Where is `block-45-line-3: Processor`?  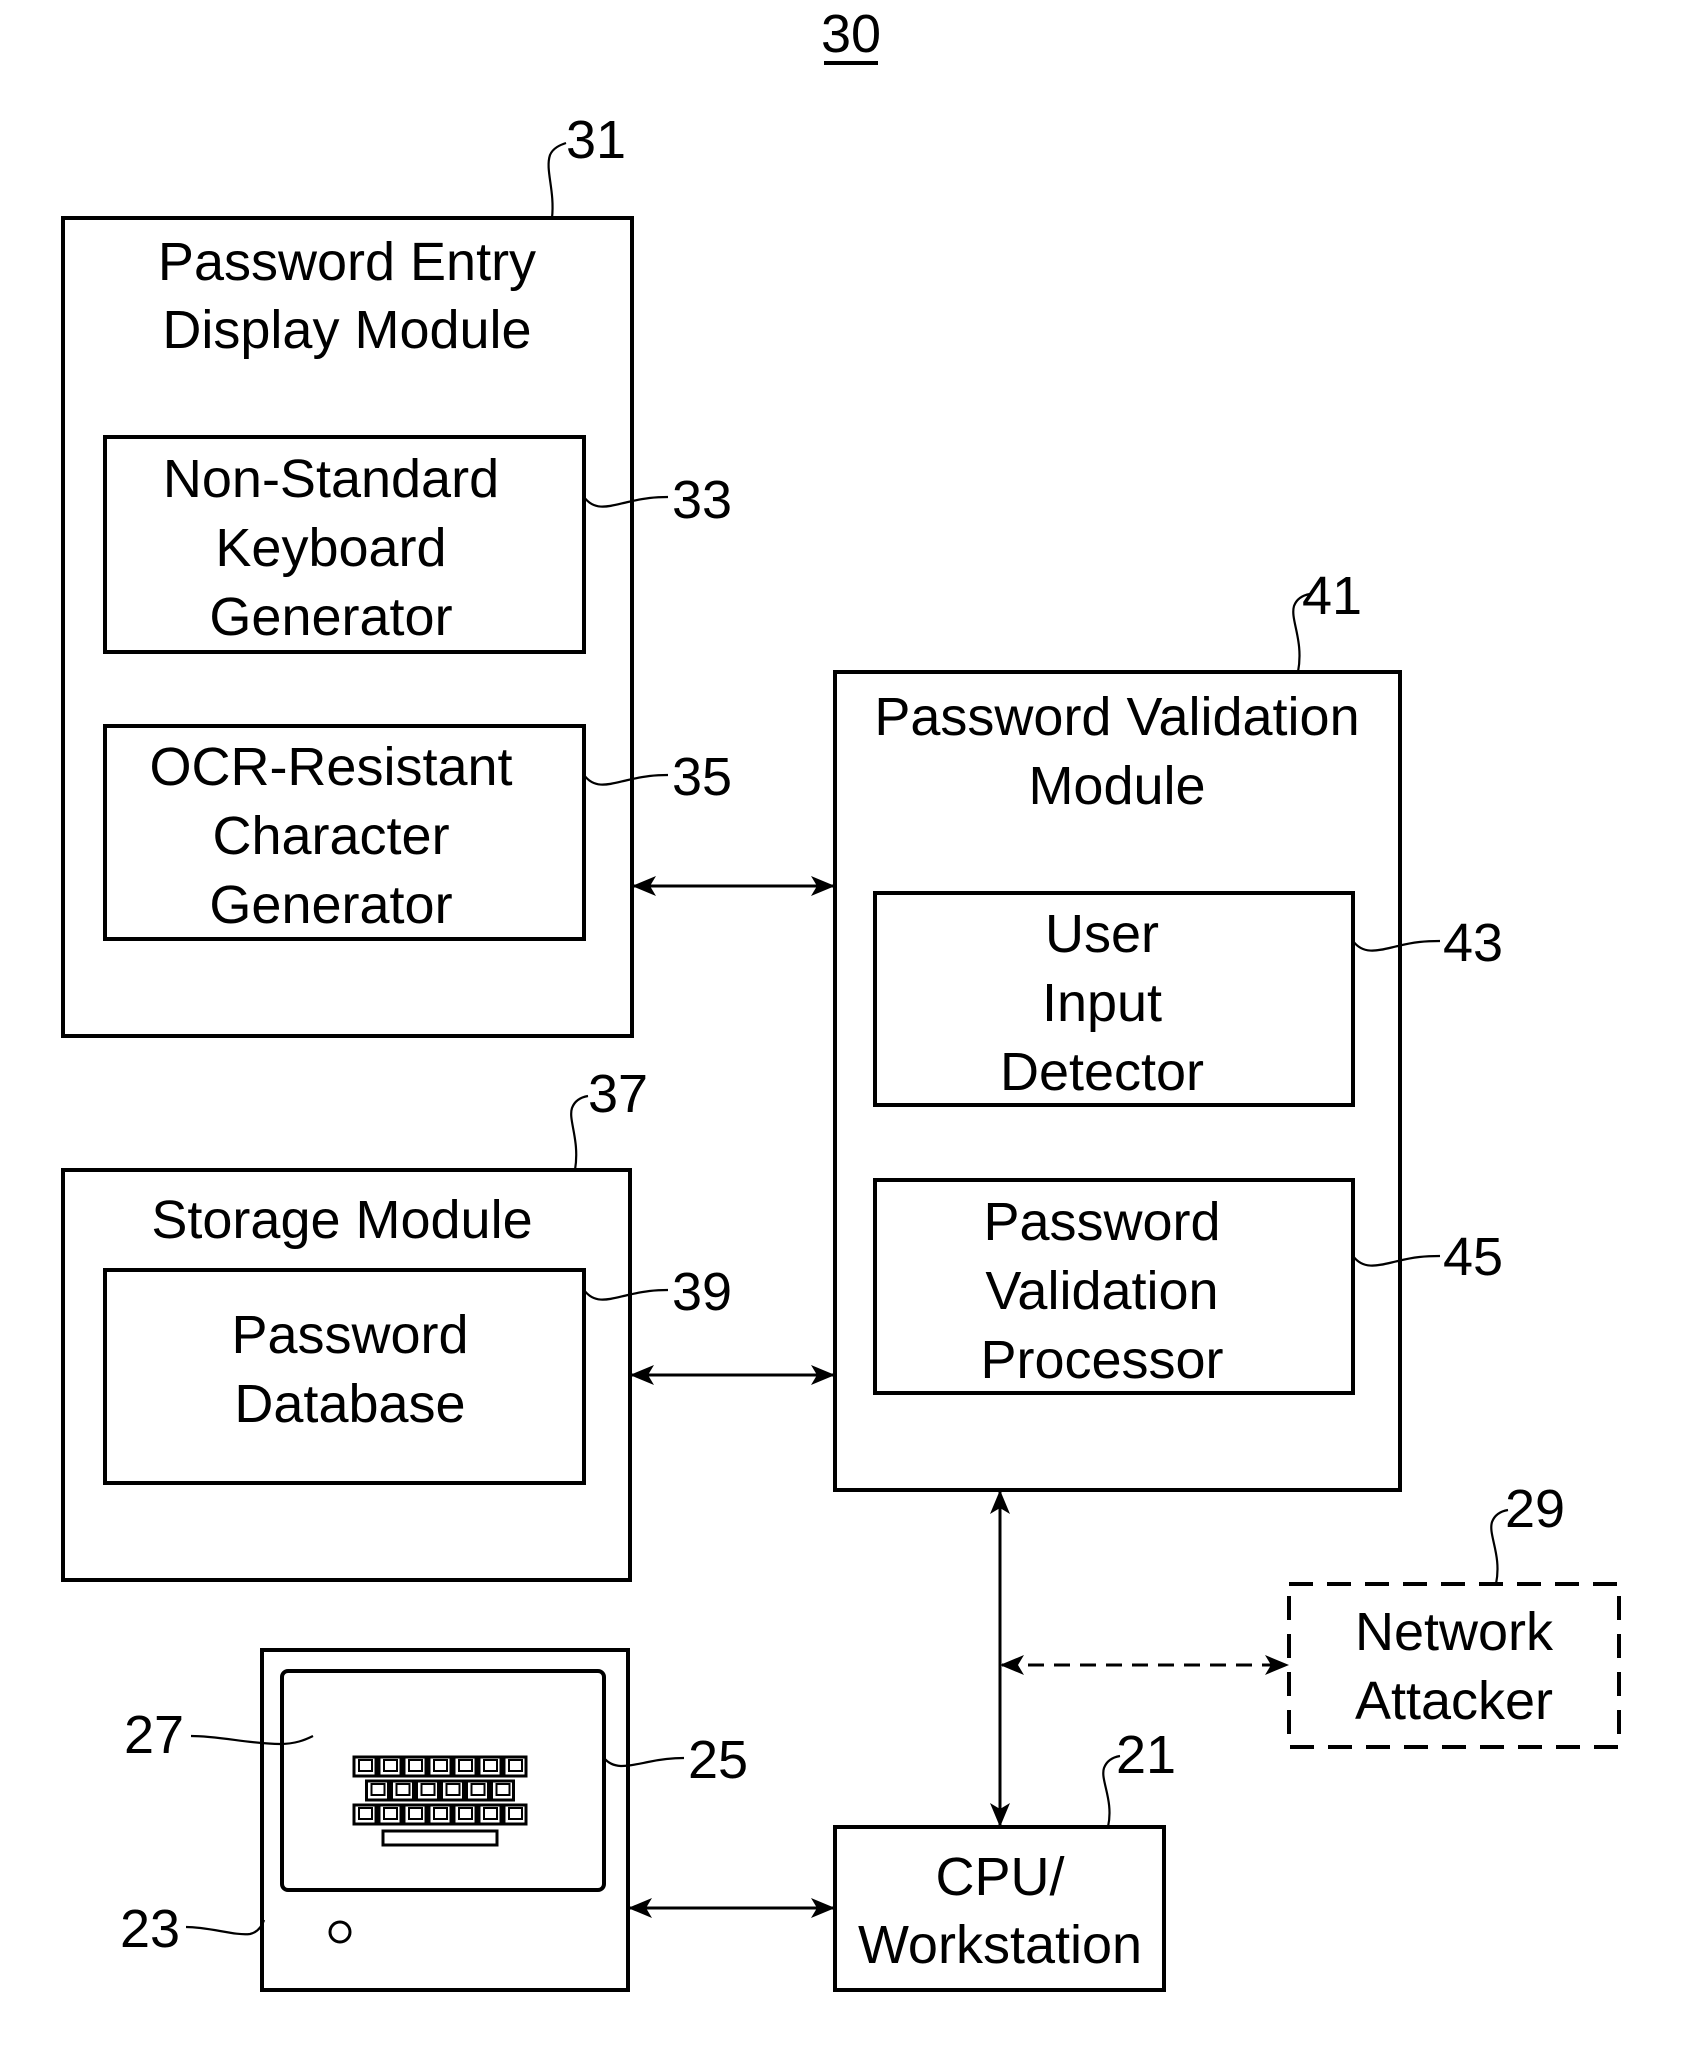
block-45-line-3: Processor is located at coordinates (1101, 1360).